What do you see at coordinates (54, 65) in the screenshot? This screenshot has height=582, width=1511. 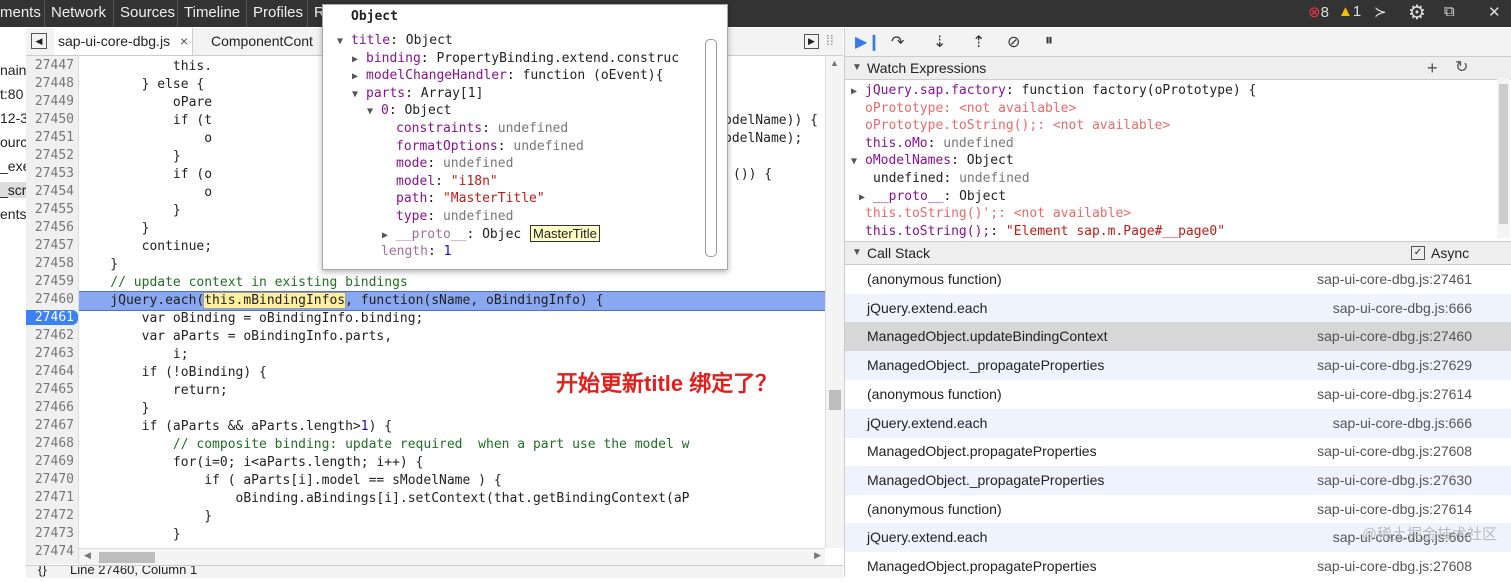 I see `line-number: 27447` at bounding box center [54, 65].